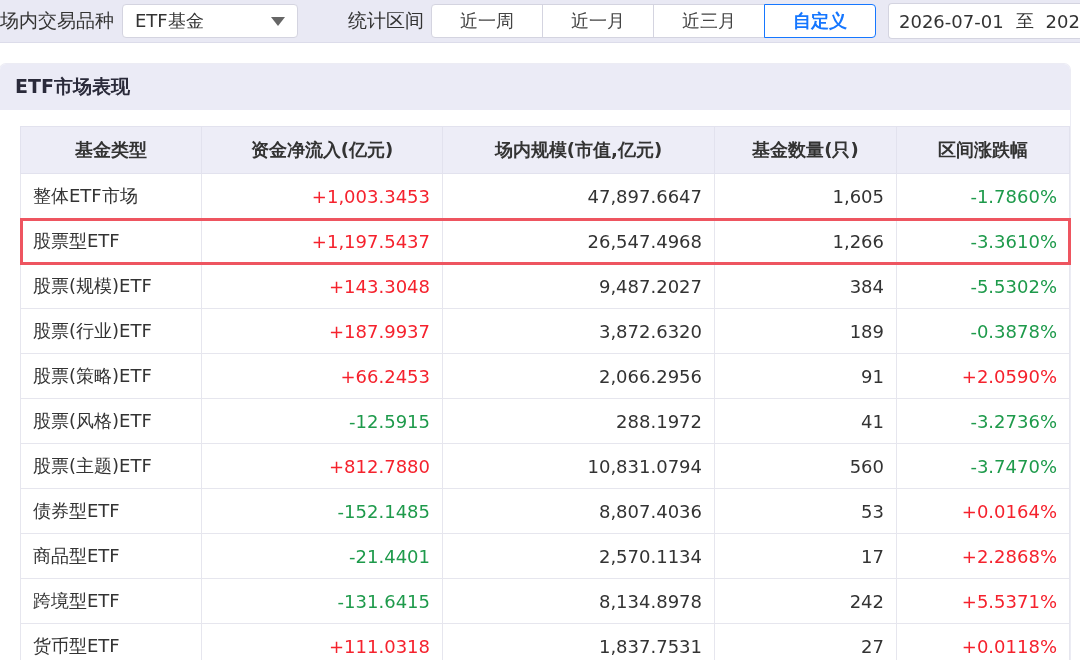  What do you see at coordinates (322, 601) in the screenshot?
I see `table-cell: -131.6415` at bounding box center [322, 601].